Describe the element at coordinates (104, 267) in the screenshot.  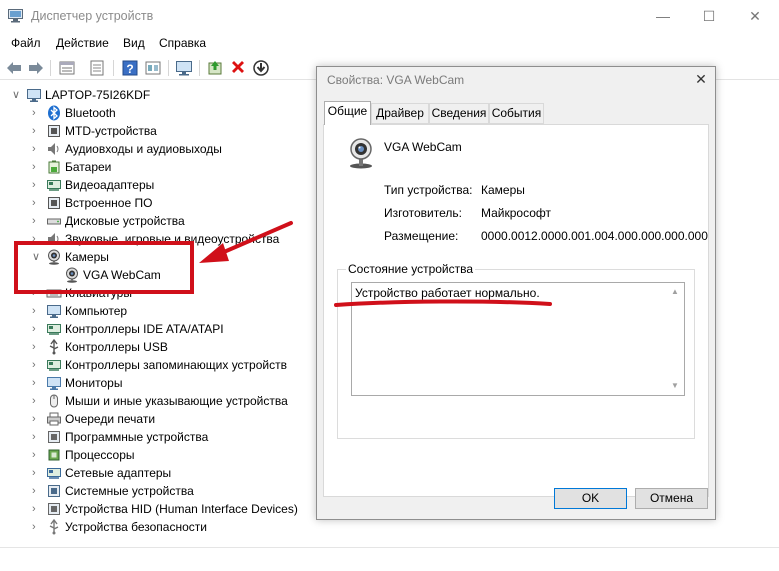
I see `annotation-highlight-box` at that location.